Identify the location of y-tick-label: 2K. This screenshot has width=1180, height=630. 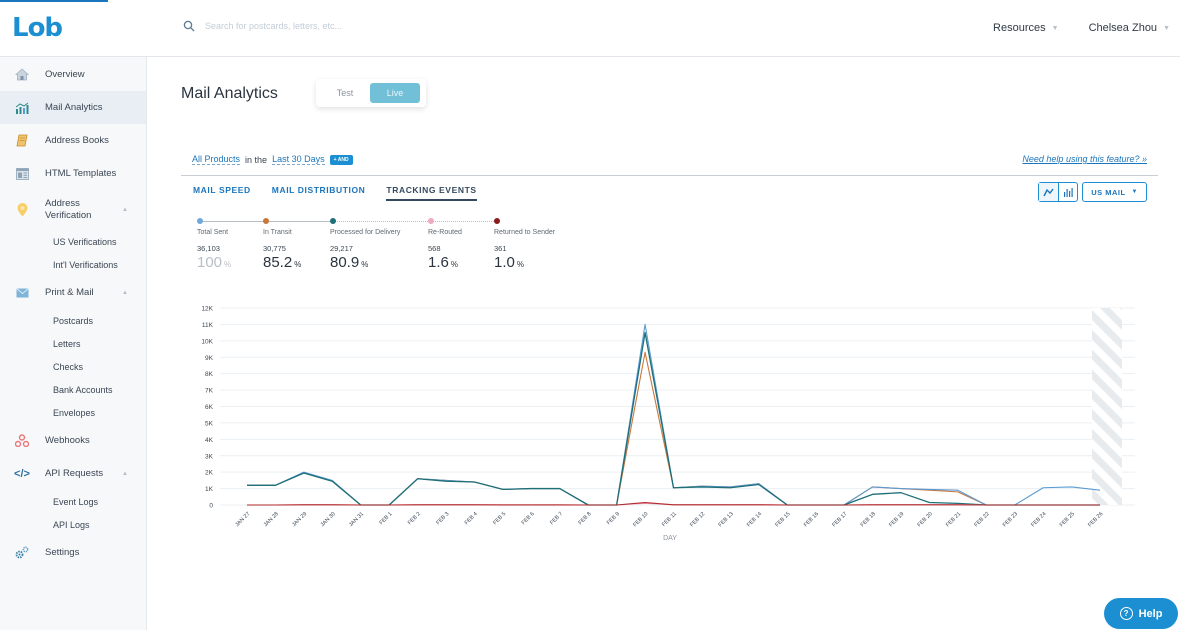
(209, 473).